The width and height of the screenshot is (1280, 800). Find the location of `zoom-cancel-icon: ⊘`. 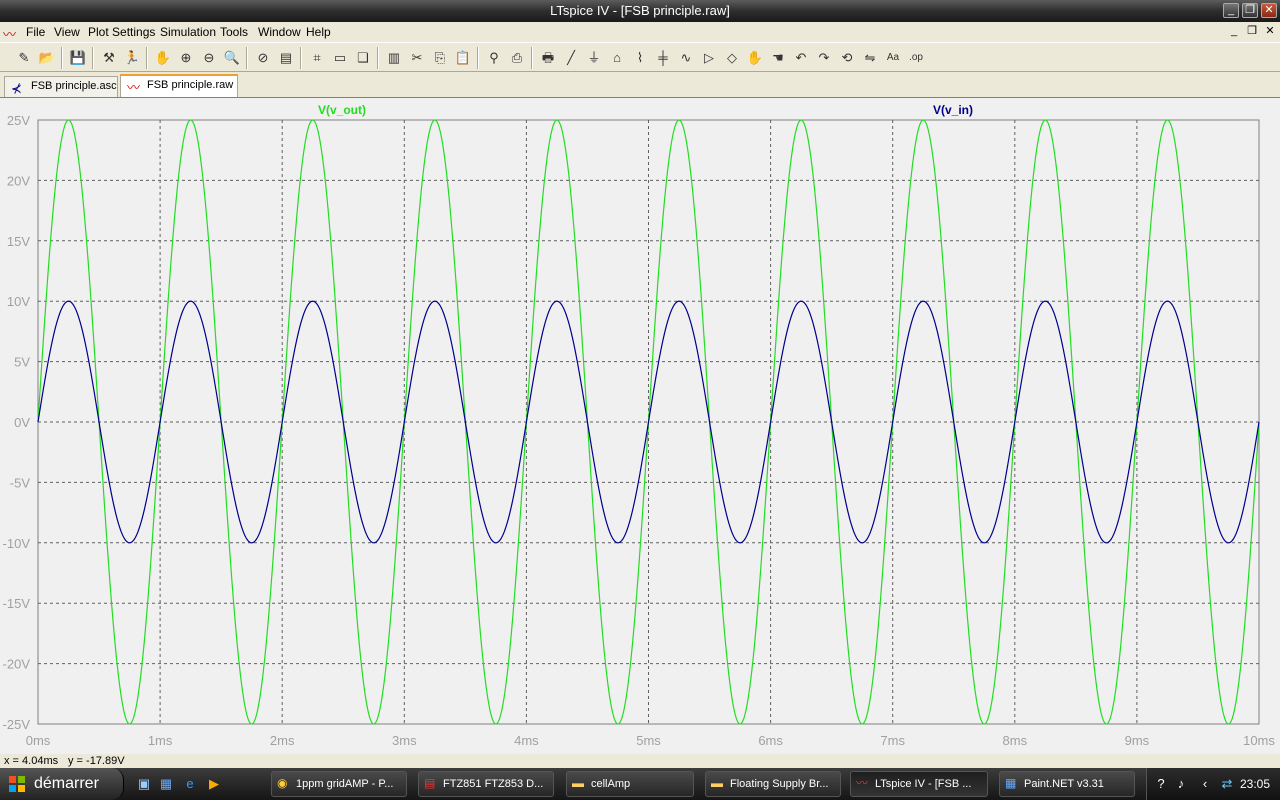

zoom-cancel-icon: ⊘ is located at coordinates (263, 58).